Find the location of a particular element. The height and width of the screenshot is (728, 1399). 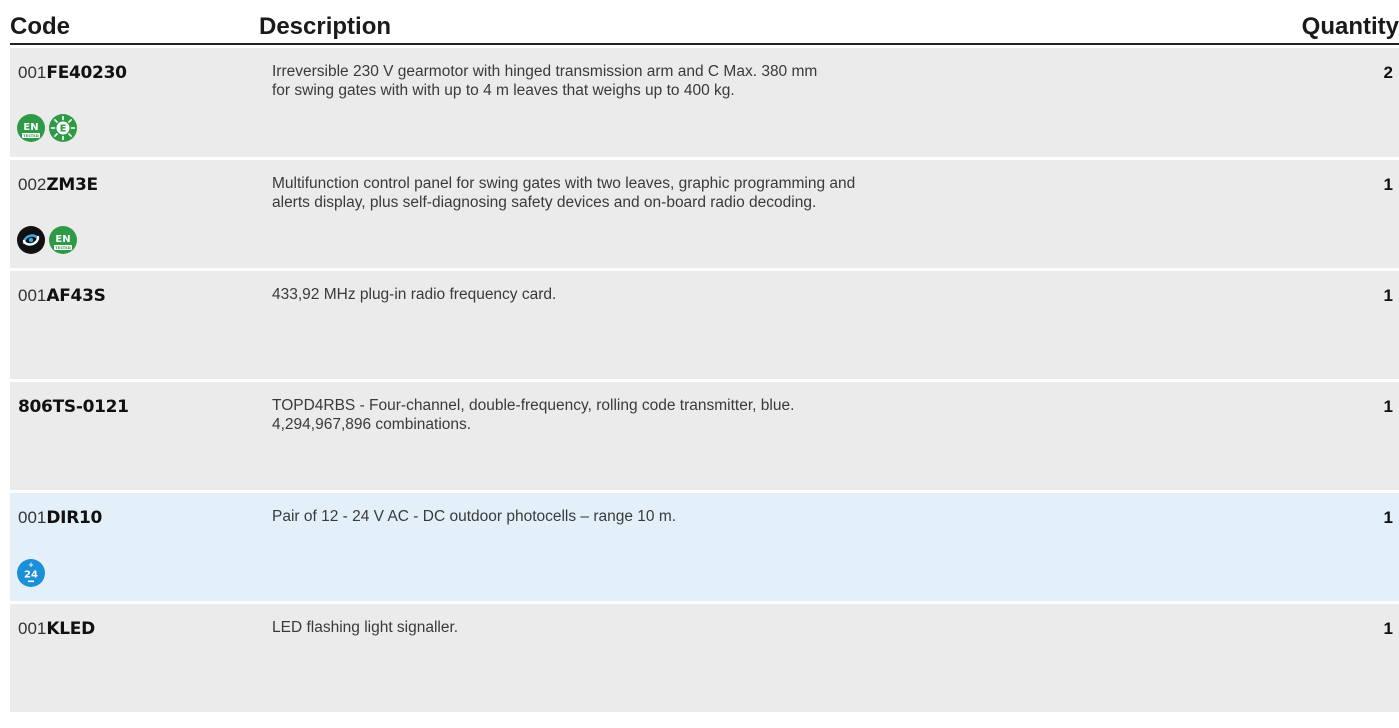

connect-icon is located at coordinates (31, 240).